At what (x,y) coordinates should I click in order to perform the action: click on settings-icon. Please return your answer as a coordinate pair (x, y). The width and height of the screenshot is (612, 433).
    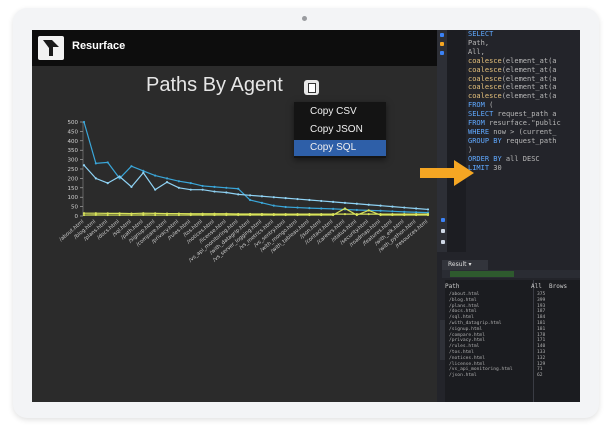
    Looking at the image, I should click on (443, 242).